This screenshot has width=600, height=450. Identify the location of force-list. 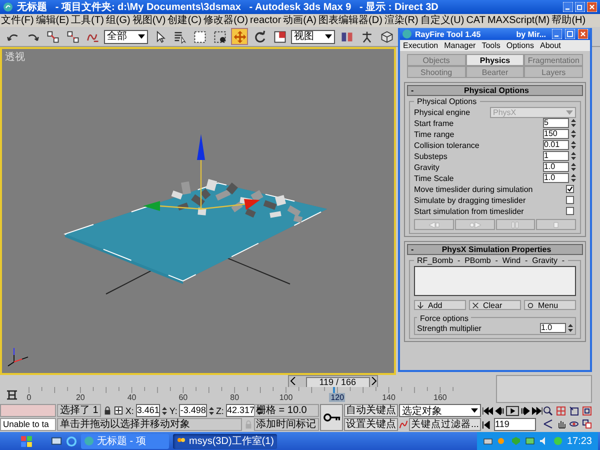
(495, 281).